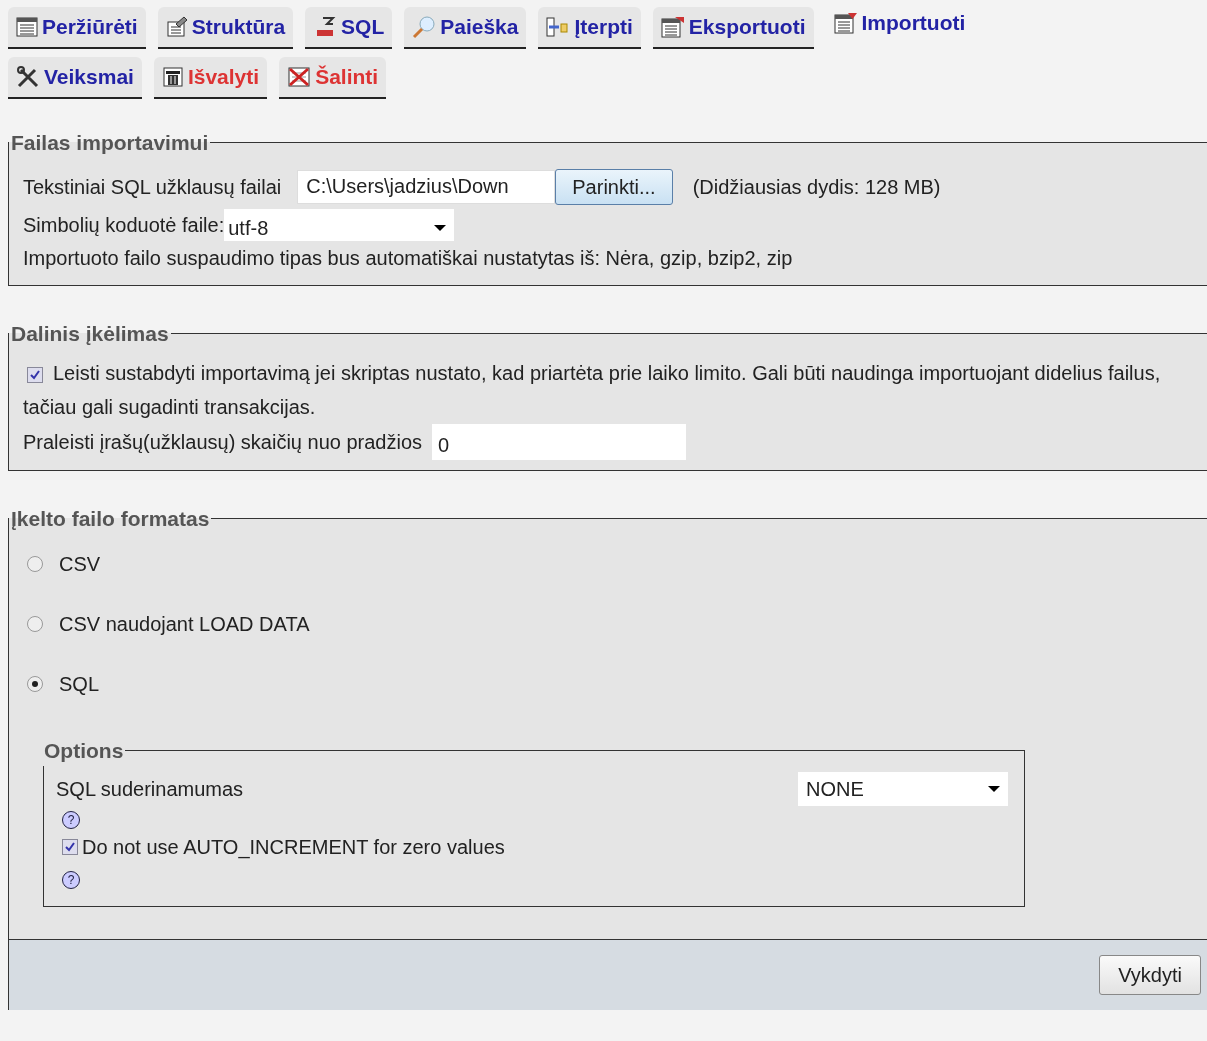  I want to click on table-import-icon, so click(845, 23).